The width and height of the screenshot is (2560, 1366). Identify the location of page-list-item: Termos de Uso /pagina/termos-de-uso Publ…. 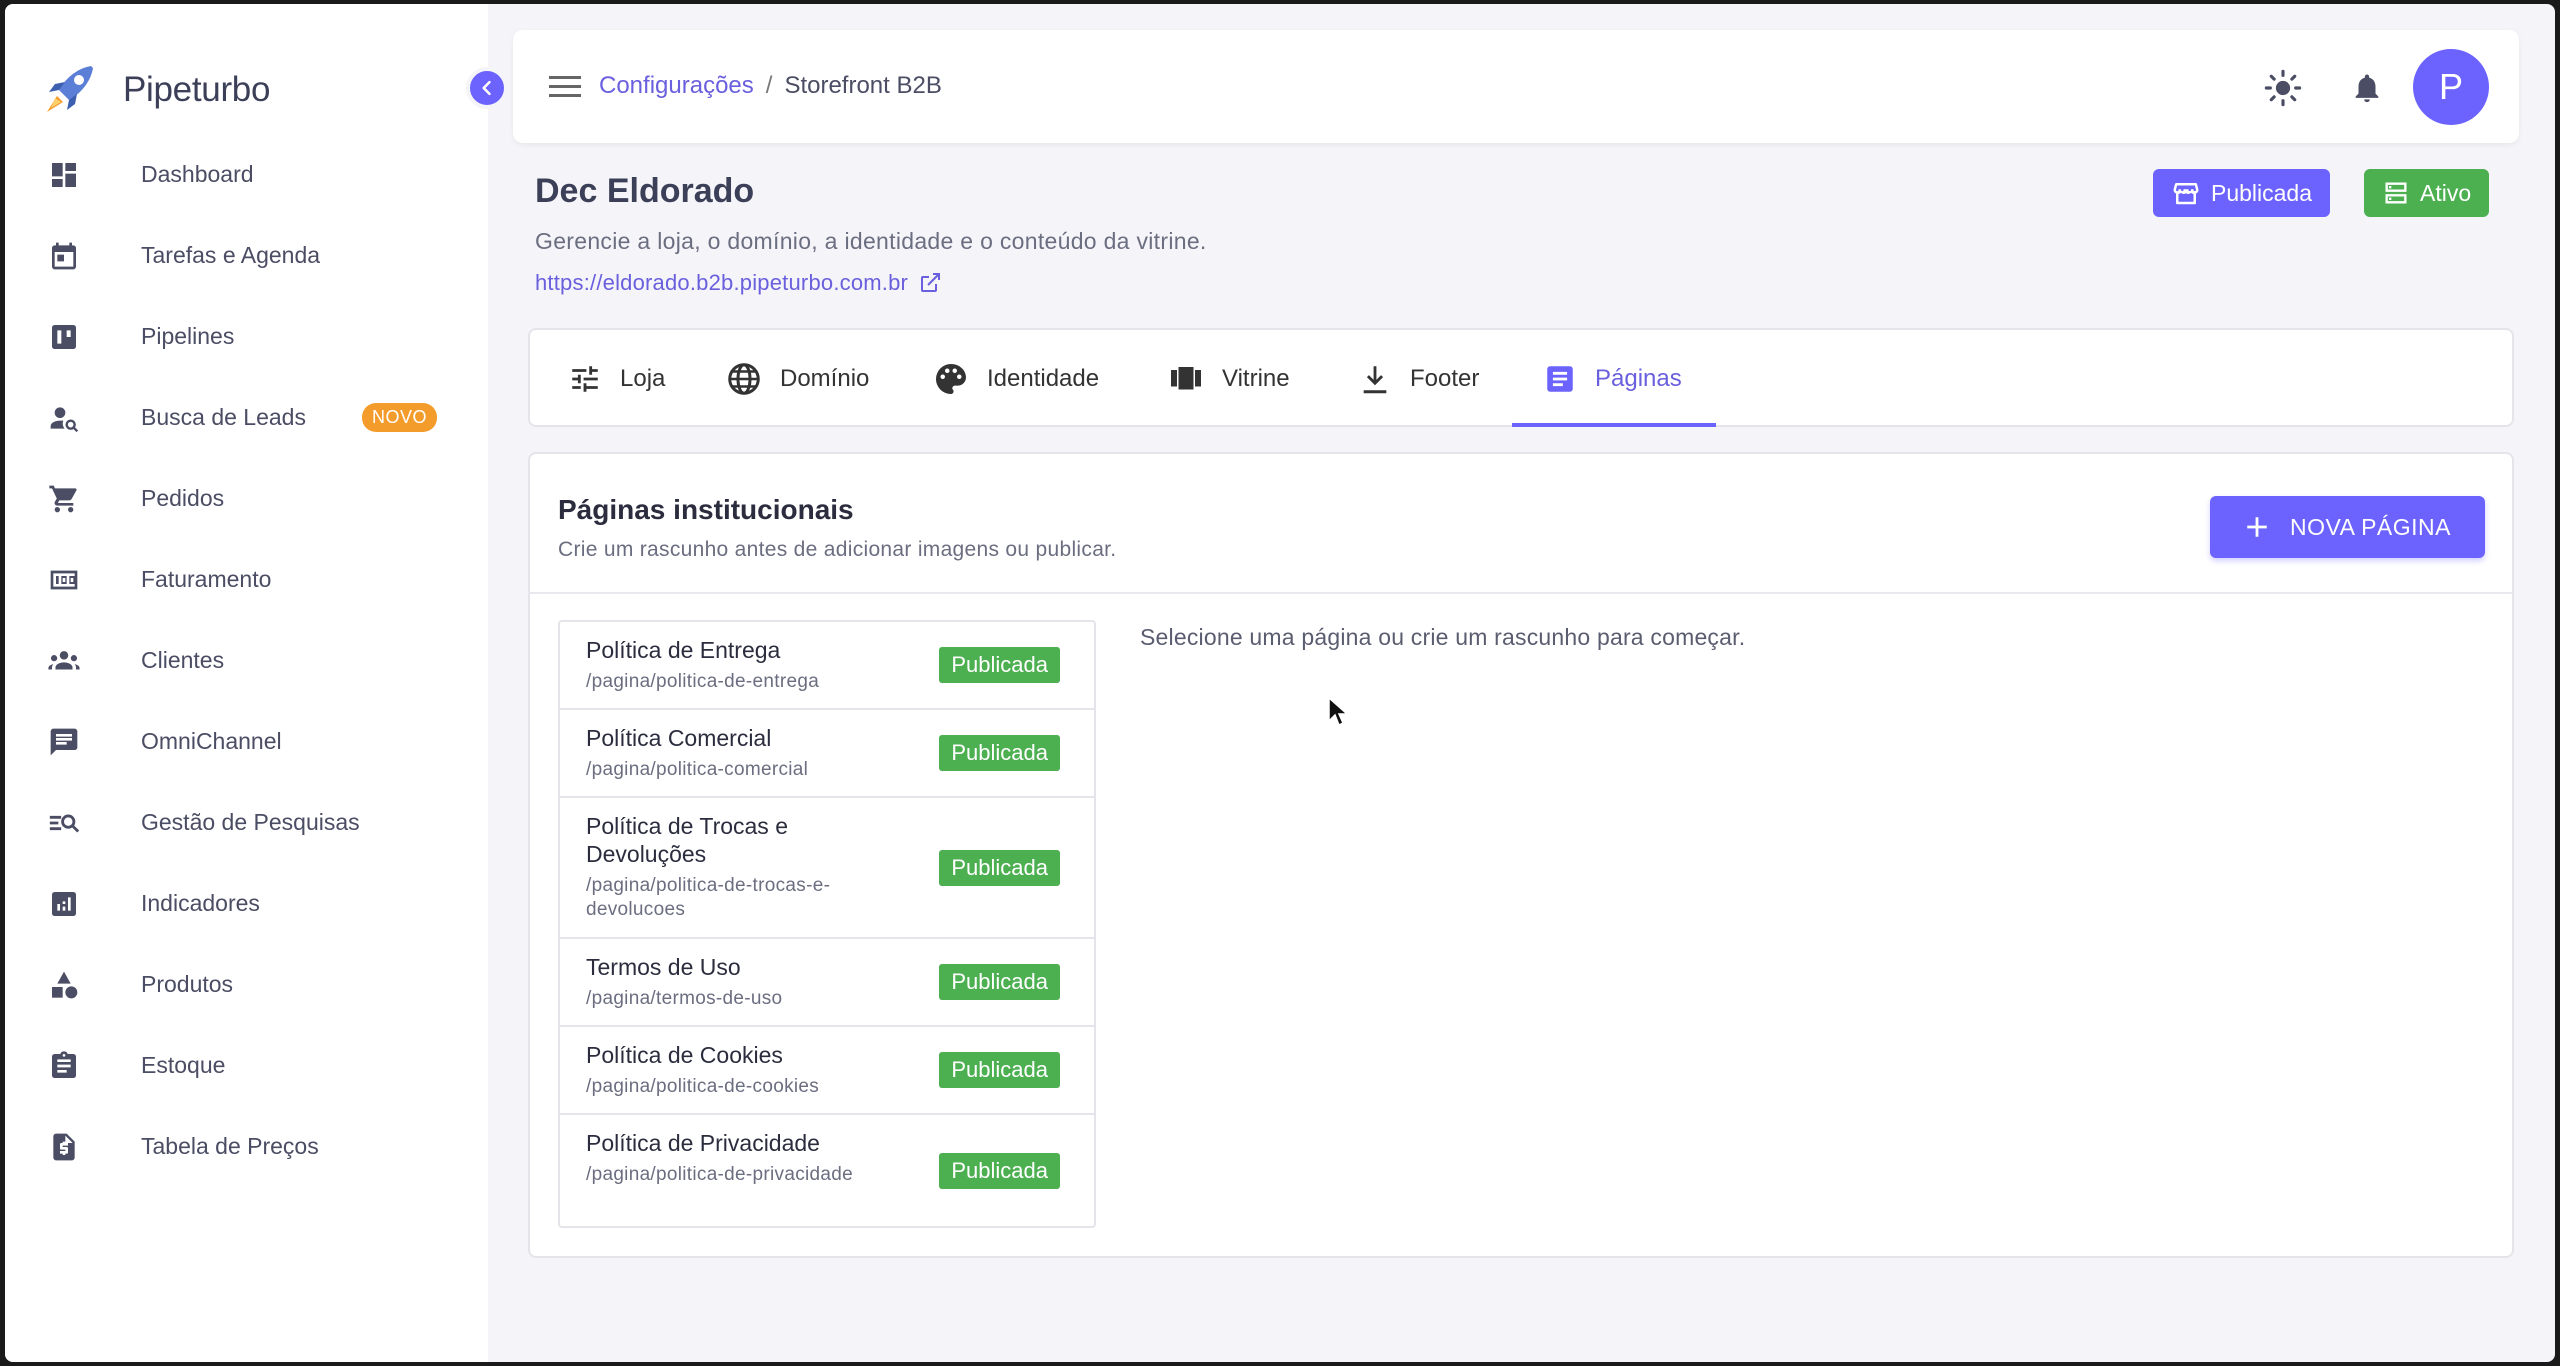
(827, 983).